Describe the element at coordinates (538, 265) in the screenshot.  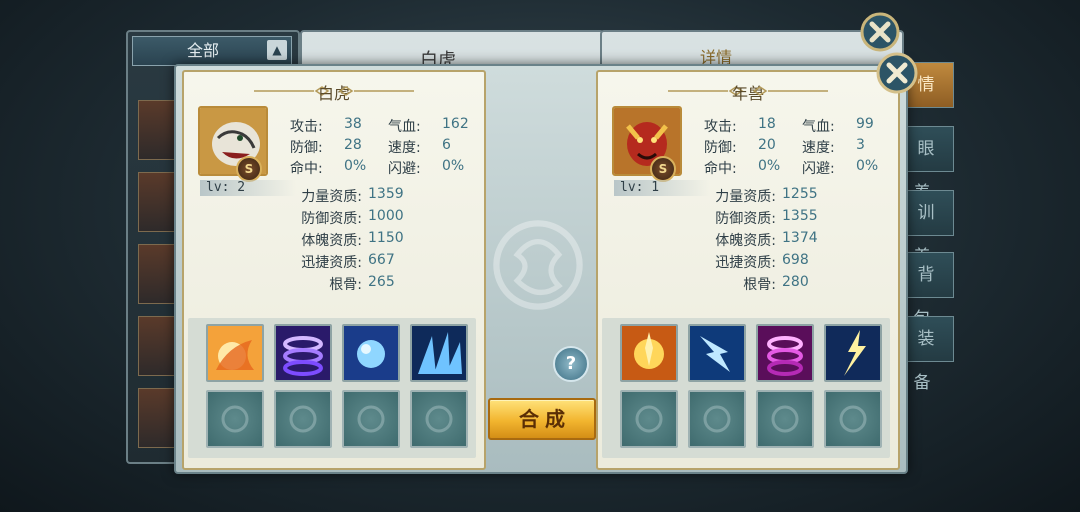
I see `dragon-emblem-icon` at that location.